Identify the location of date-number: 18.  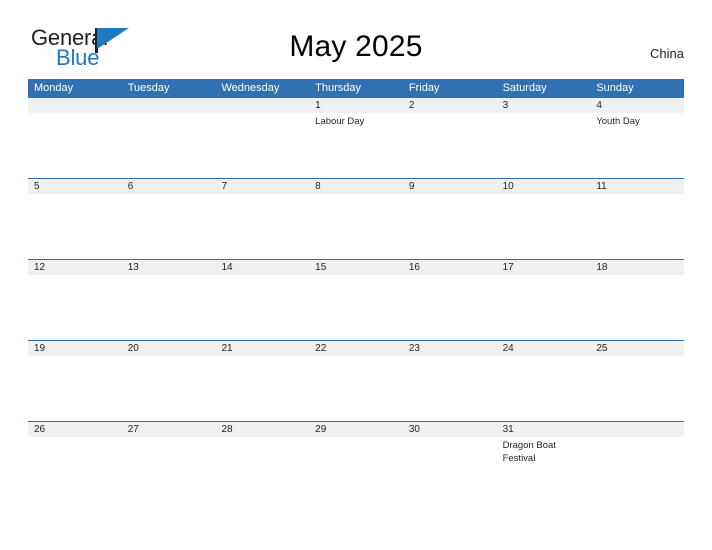
(637, 267).